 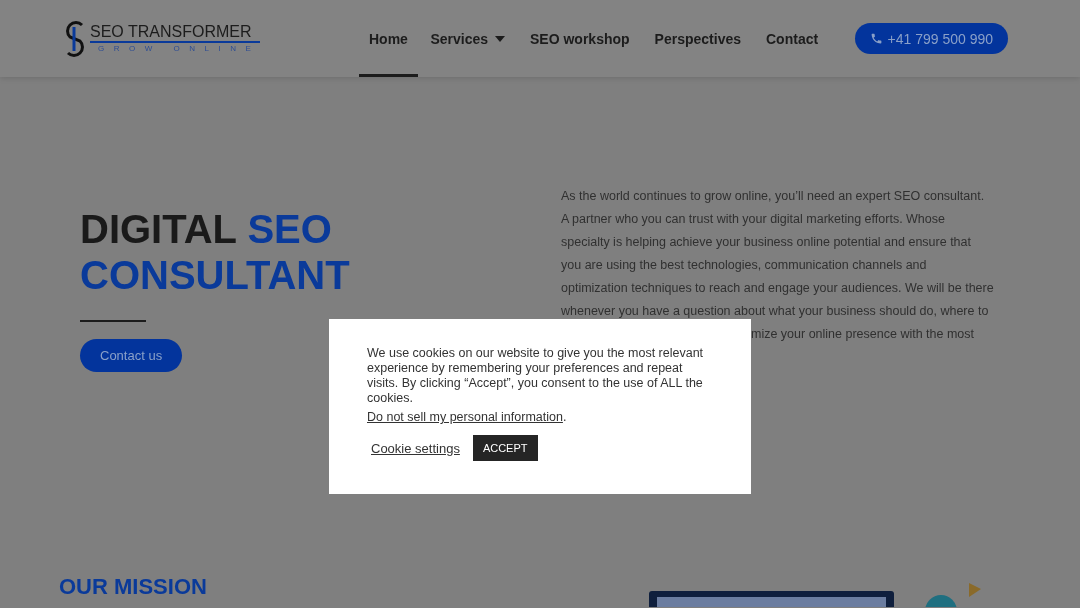 What do you see at coordinates (698, 38) in the screenshot?
I see `nav-link: Perspectives` at bounding box center [698, 38].